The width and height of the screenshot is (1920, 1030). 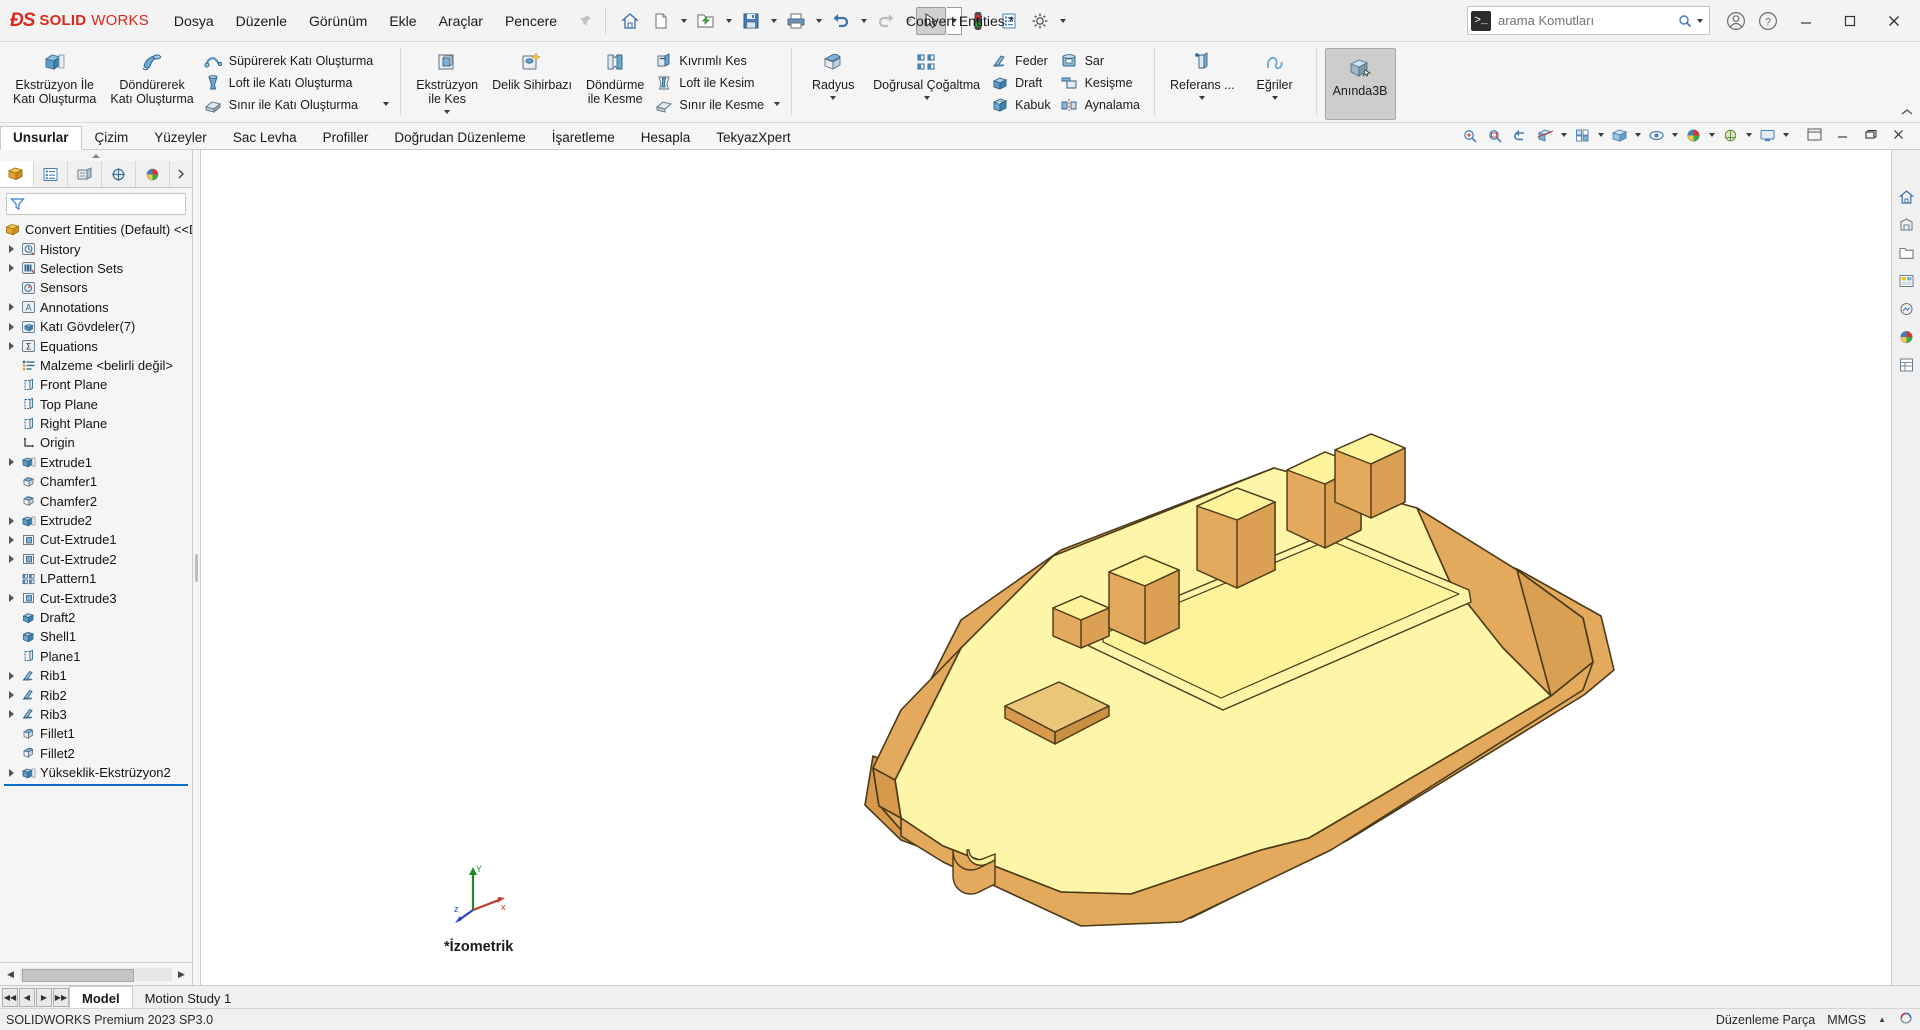 I want to click on tab-dogrudan-duzenleme: Doğrudan Düzenleme, so click(x=459, y=137).